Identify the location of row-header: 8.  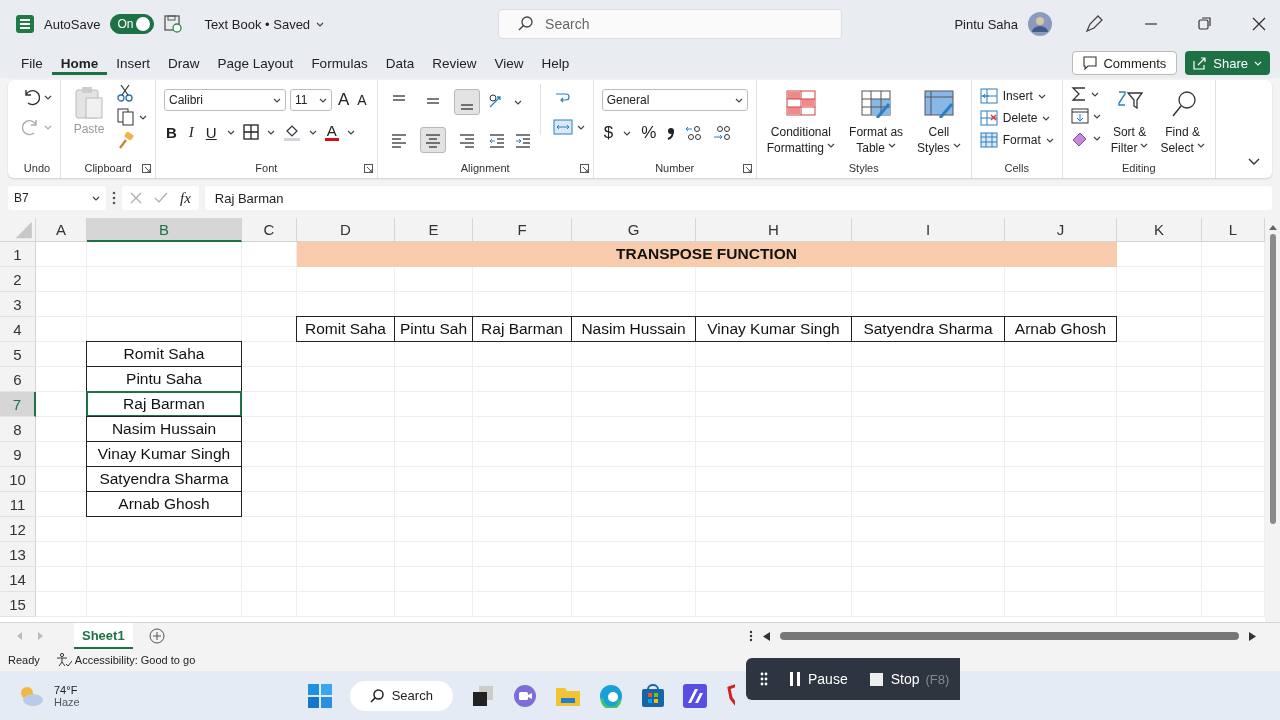
(18, 429).